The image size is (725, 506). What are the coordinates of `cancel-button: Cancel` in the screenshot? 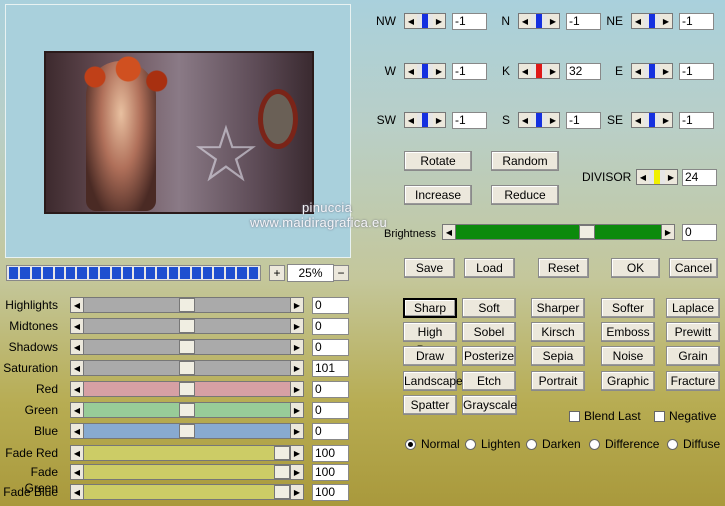 It's located at (693, 268).